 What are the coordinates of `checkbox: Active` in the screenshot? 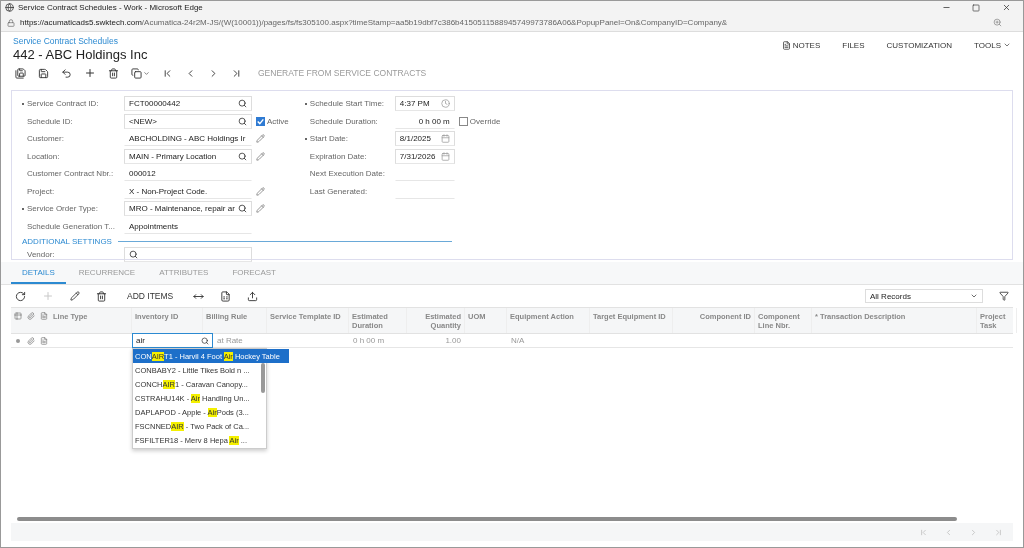 It's located at (272, 121).